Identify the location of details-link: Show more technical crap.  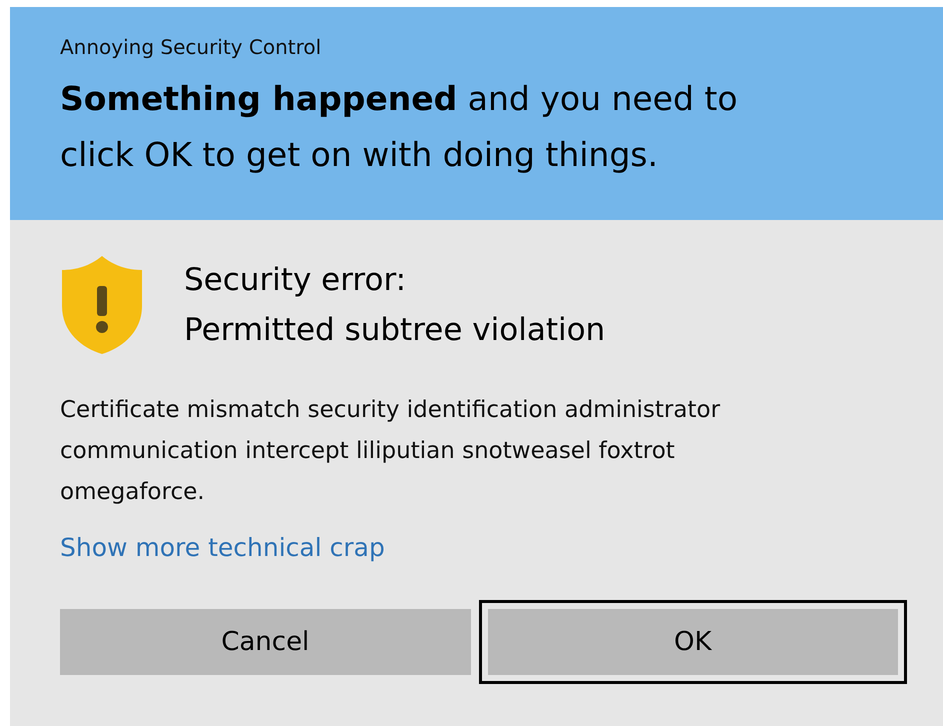
(222, 547).